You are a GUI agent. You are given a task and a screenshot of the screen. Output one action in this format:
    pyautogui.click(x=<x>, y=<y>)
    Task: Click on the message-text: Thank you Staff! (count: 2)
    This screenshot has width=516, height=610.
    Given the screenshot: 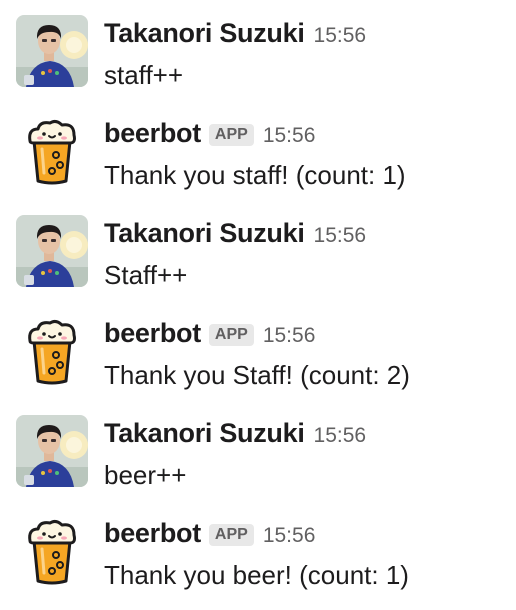 What is the action you would take?
    pyautogui.click(x=257, y=375)
    